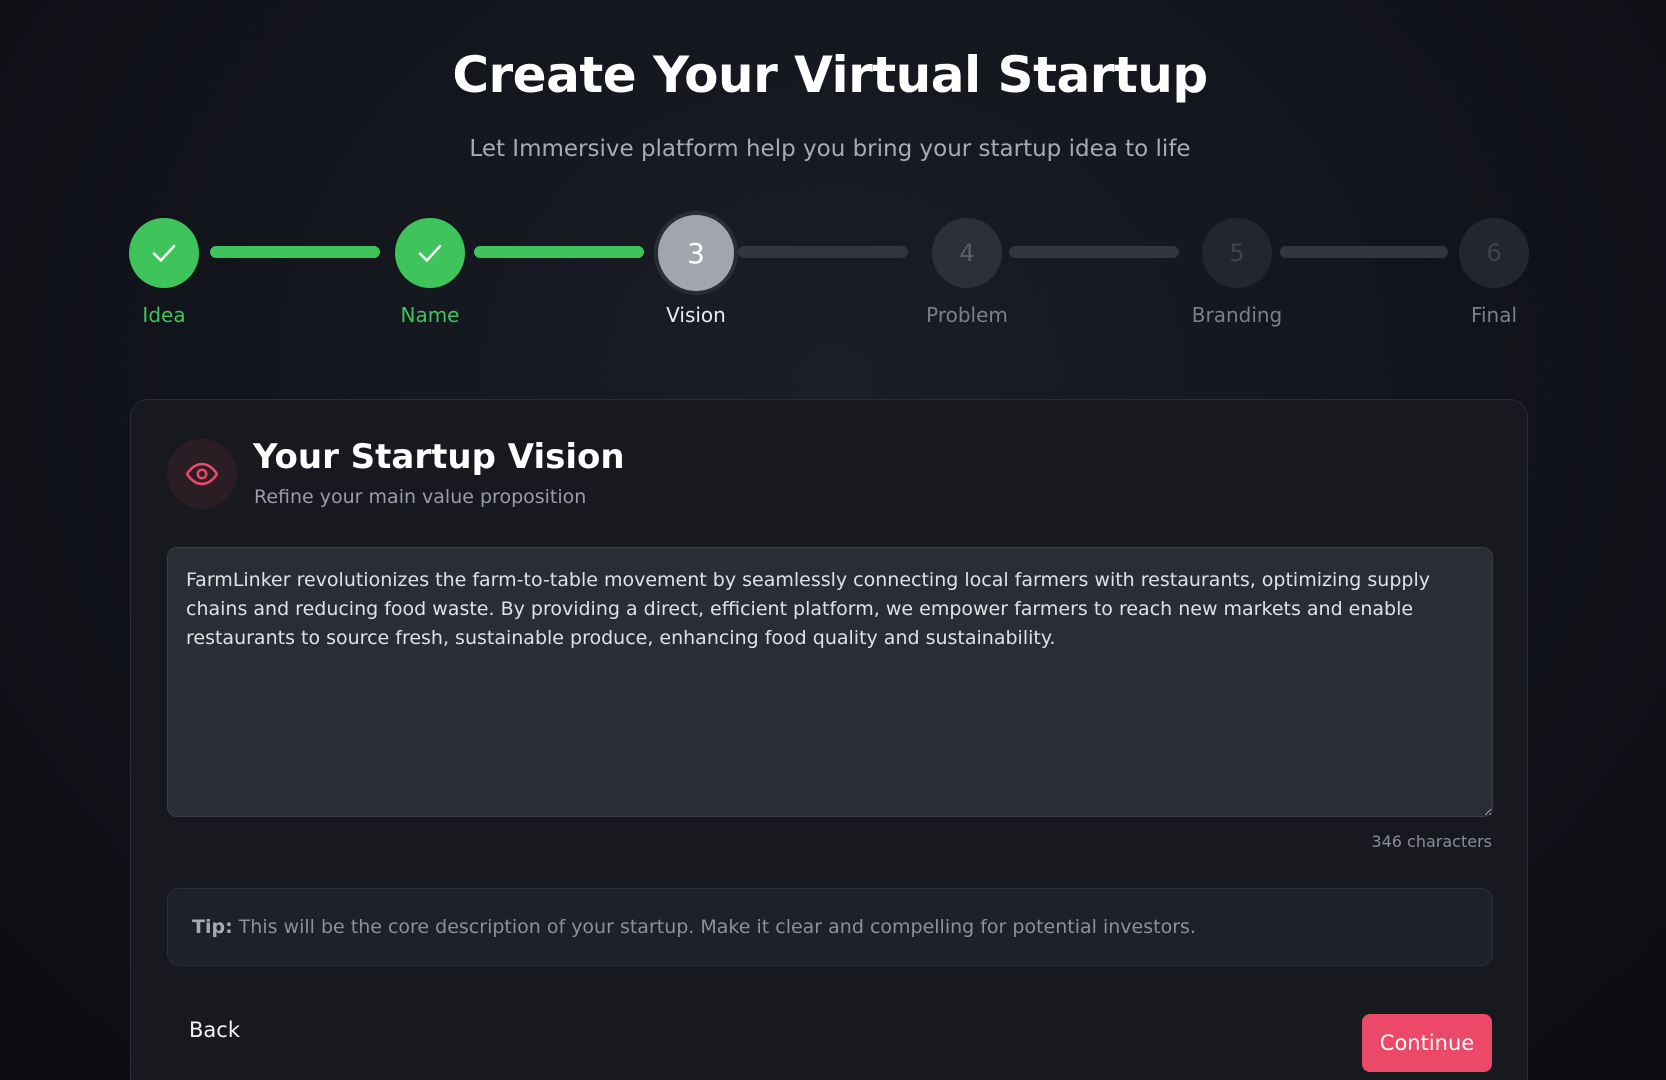 This screenshot has height=1080, width=1666. I want to click on step-branding-circle: 5, so click(1237, 253).